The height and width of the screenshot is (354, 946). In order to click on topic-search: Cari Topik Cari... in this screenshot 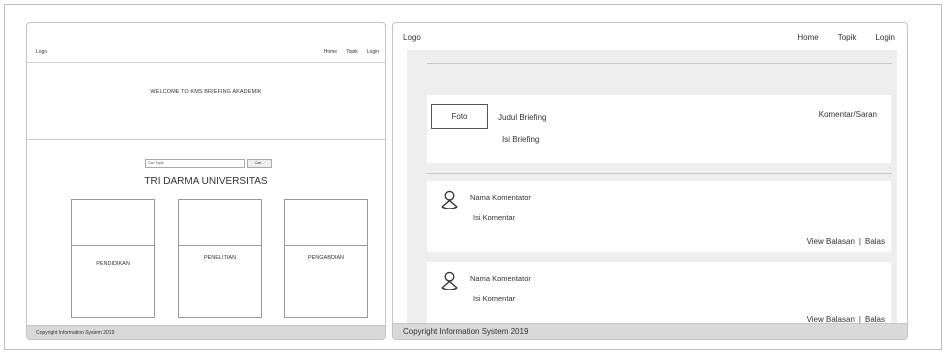, I will do `click(208, 163)`.